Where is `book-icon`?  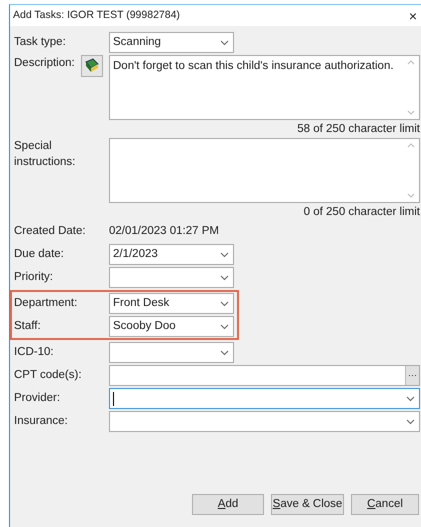 book-icon is located at coordinates (92, 66).